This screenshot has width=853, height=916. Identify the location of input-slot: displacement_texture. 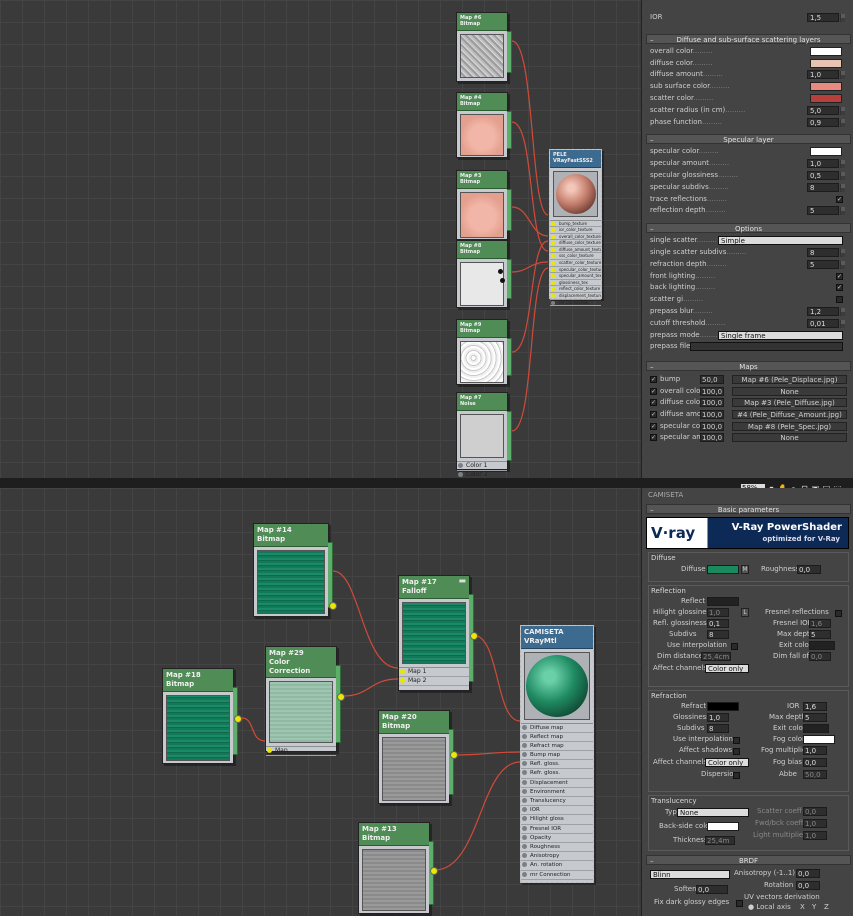
(575, 296).